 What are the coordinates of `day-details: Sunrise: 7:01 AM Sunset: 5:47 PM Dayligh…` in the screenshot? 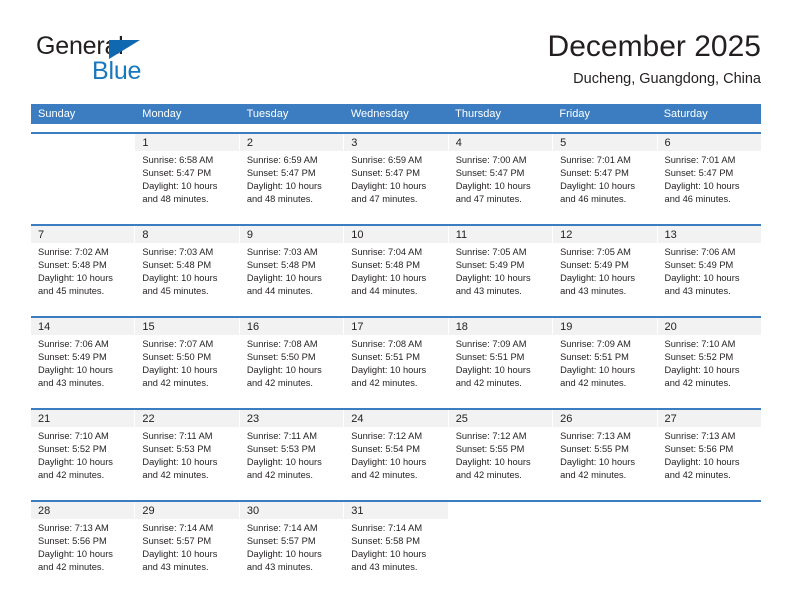 It's located at (709, 178).